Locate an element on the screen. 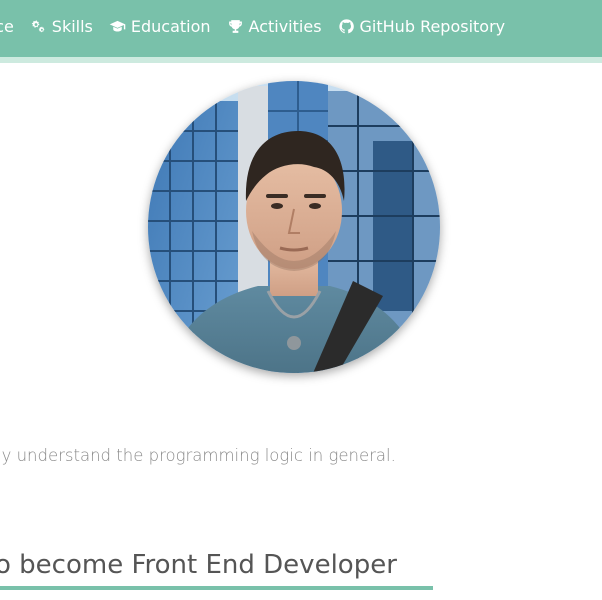 The width and height of the screenshot is (602, 600). nav-item-experience: nce is located at coordinates (7, 26).